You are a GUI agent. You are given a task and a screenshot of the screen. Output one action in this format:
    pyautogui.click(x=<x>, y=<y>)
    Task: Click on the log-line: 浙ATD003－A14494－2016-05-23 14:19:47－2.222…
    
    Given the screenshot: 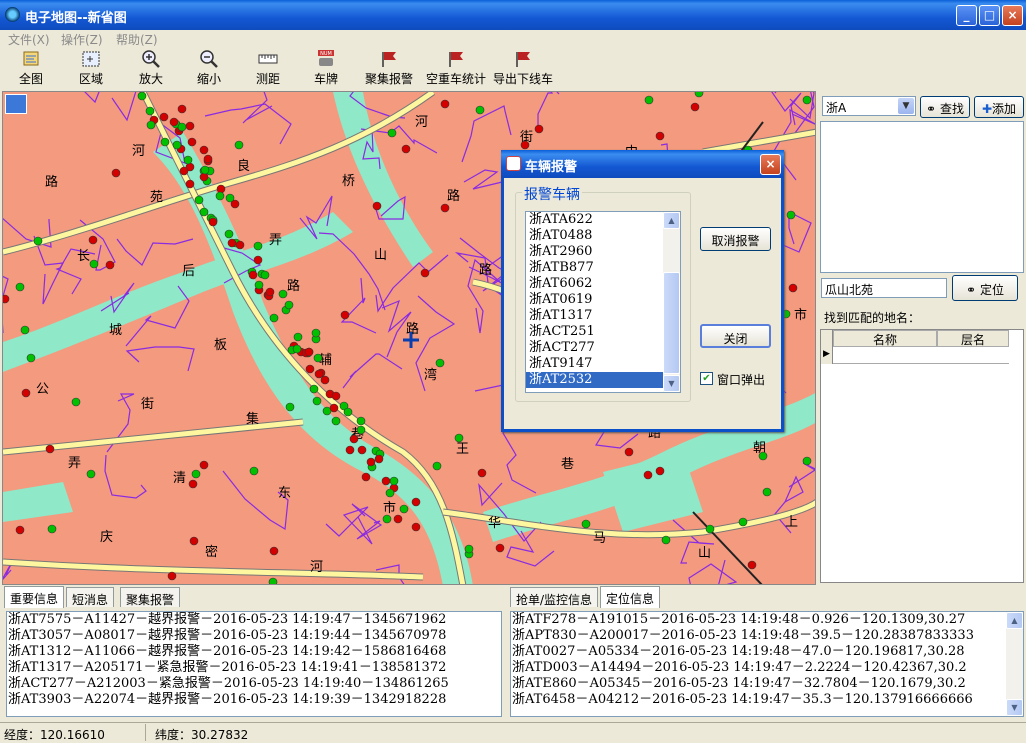 What is the action you would take?
    pyautogui.click(x=759, y=668)
    